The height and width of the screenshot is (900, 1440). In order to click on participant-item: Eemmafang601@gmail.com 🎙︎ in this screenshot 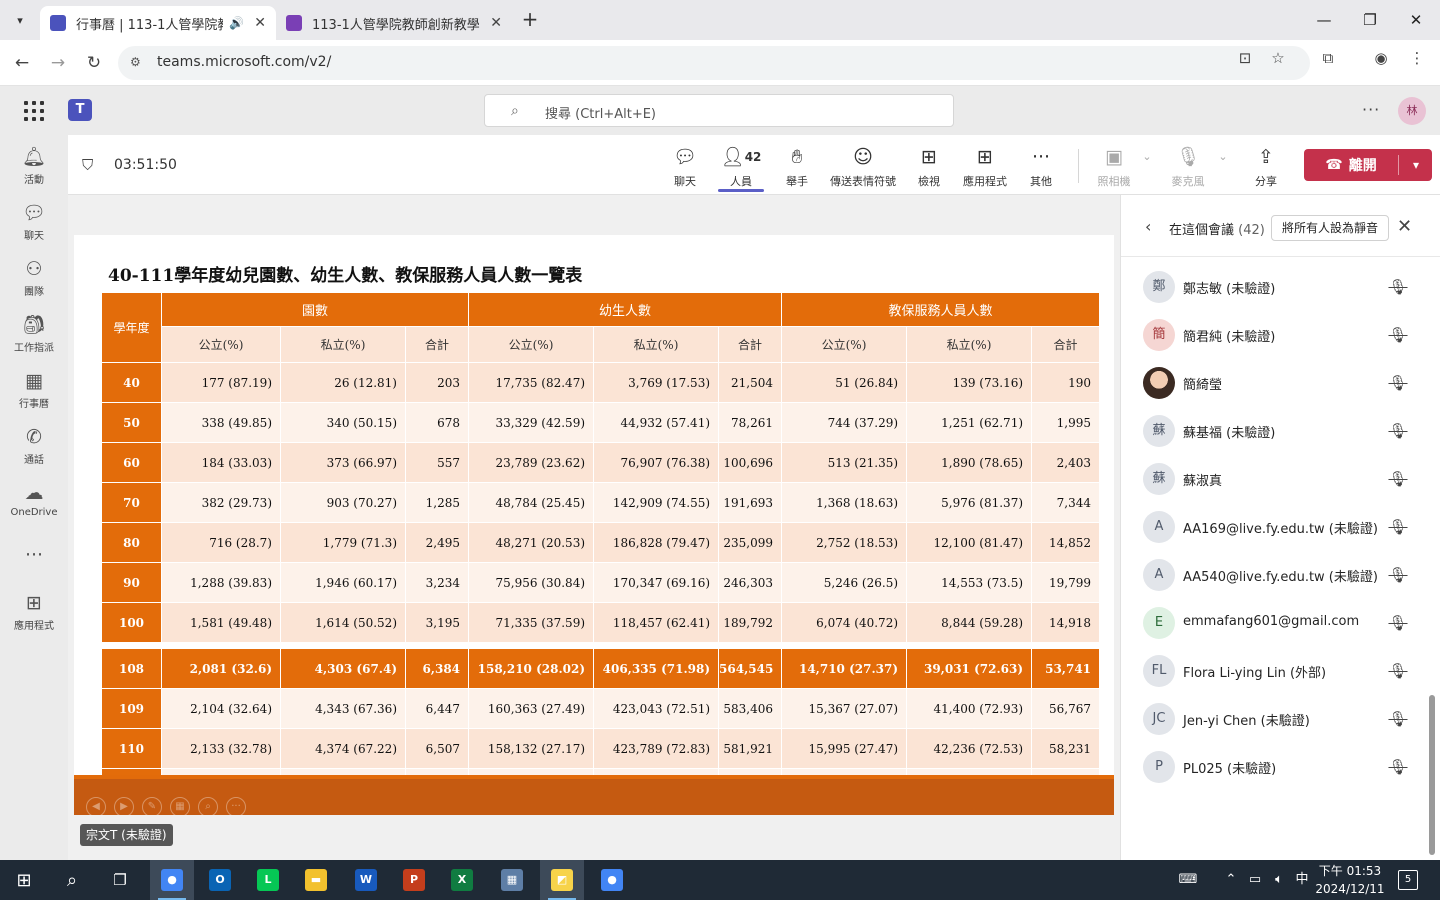, I will do `click(1276, 623)`.